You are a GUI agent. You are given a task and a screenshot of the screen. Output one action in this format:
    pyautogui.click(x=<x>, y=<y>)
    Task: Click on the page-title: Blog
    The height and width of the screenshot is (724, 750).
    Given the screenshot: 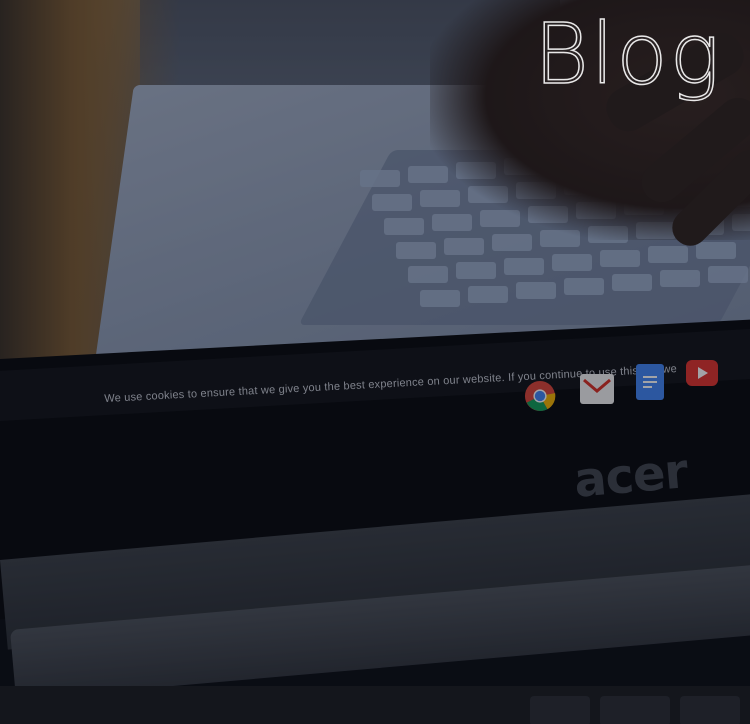 What is the action you would take?
    pyautogui.click(x=627, y=54)
    